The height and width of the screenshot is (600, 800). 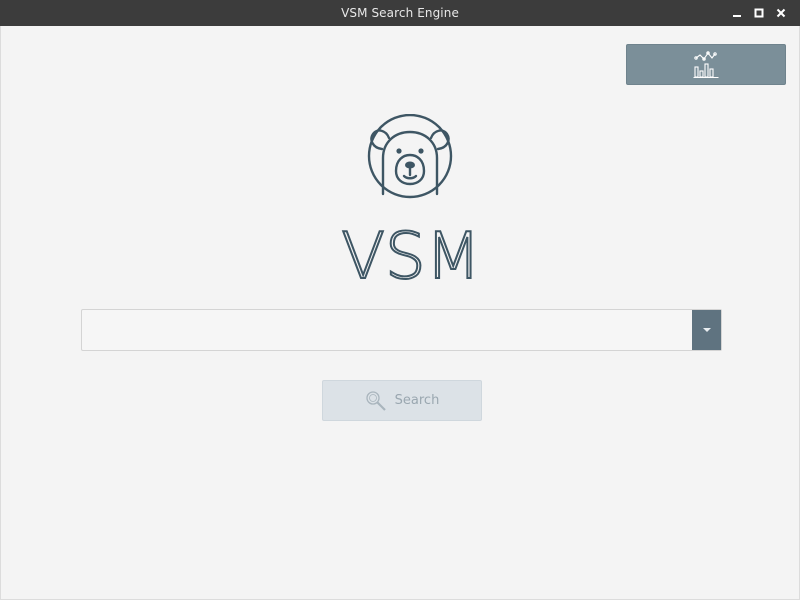 I want to click on maximize-icon, so click(x=759, y=13).